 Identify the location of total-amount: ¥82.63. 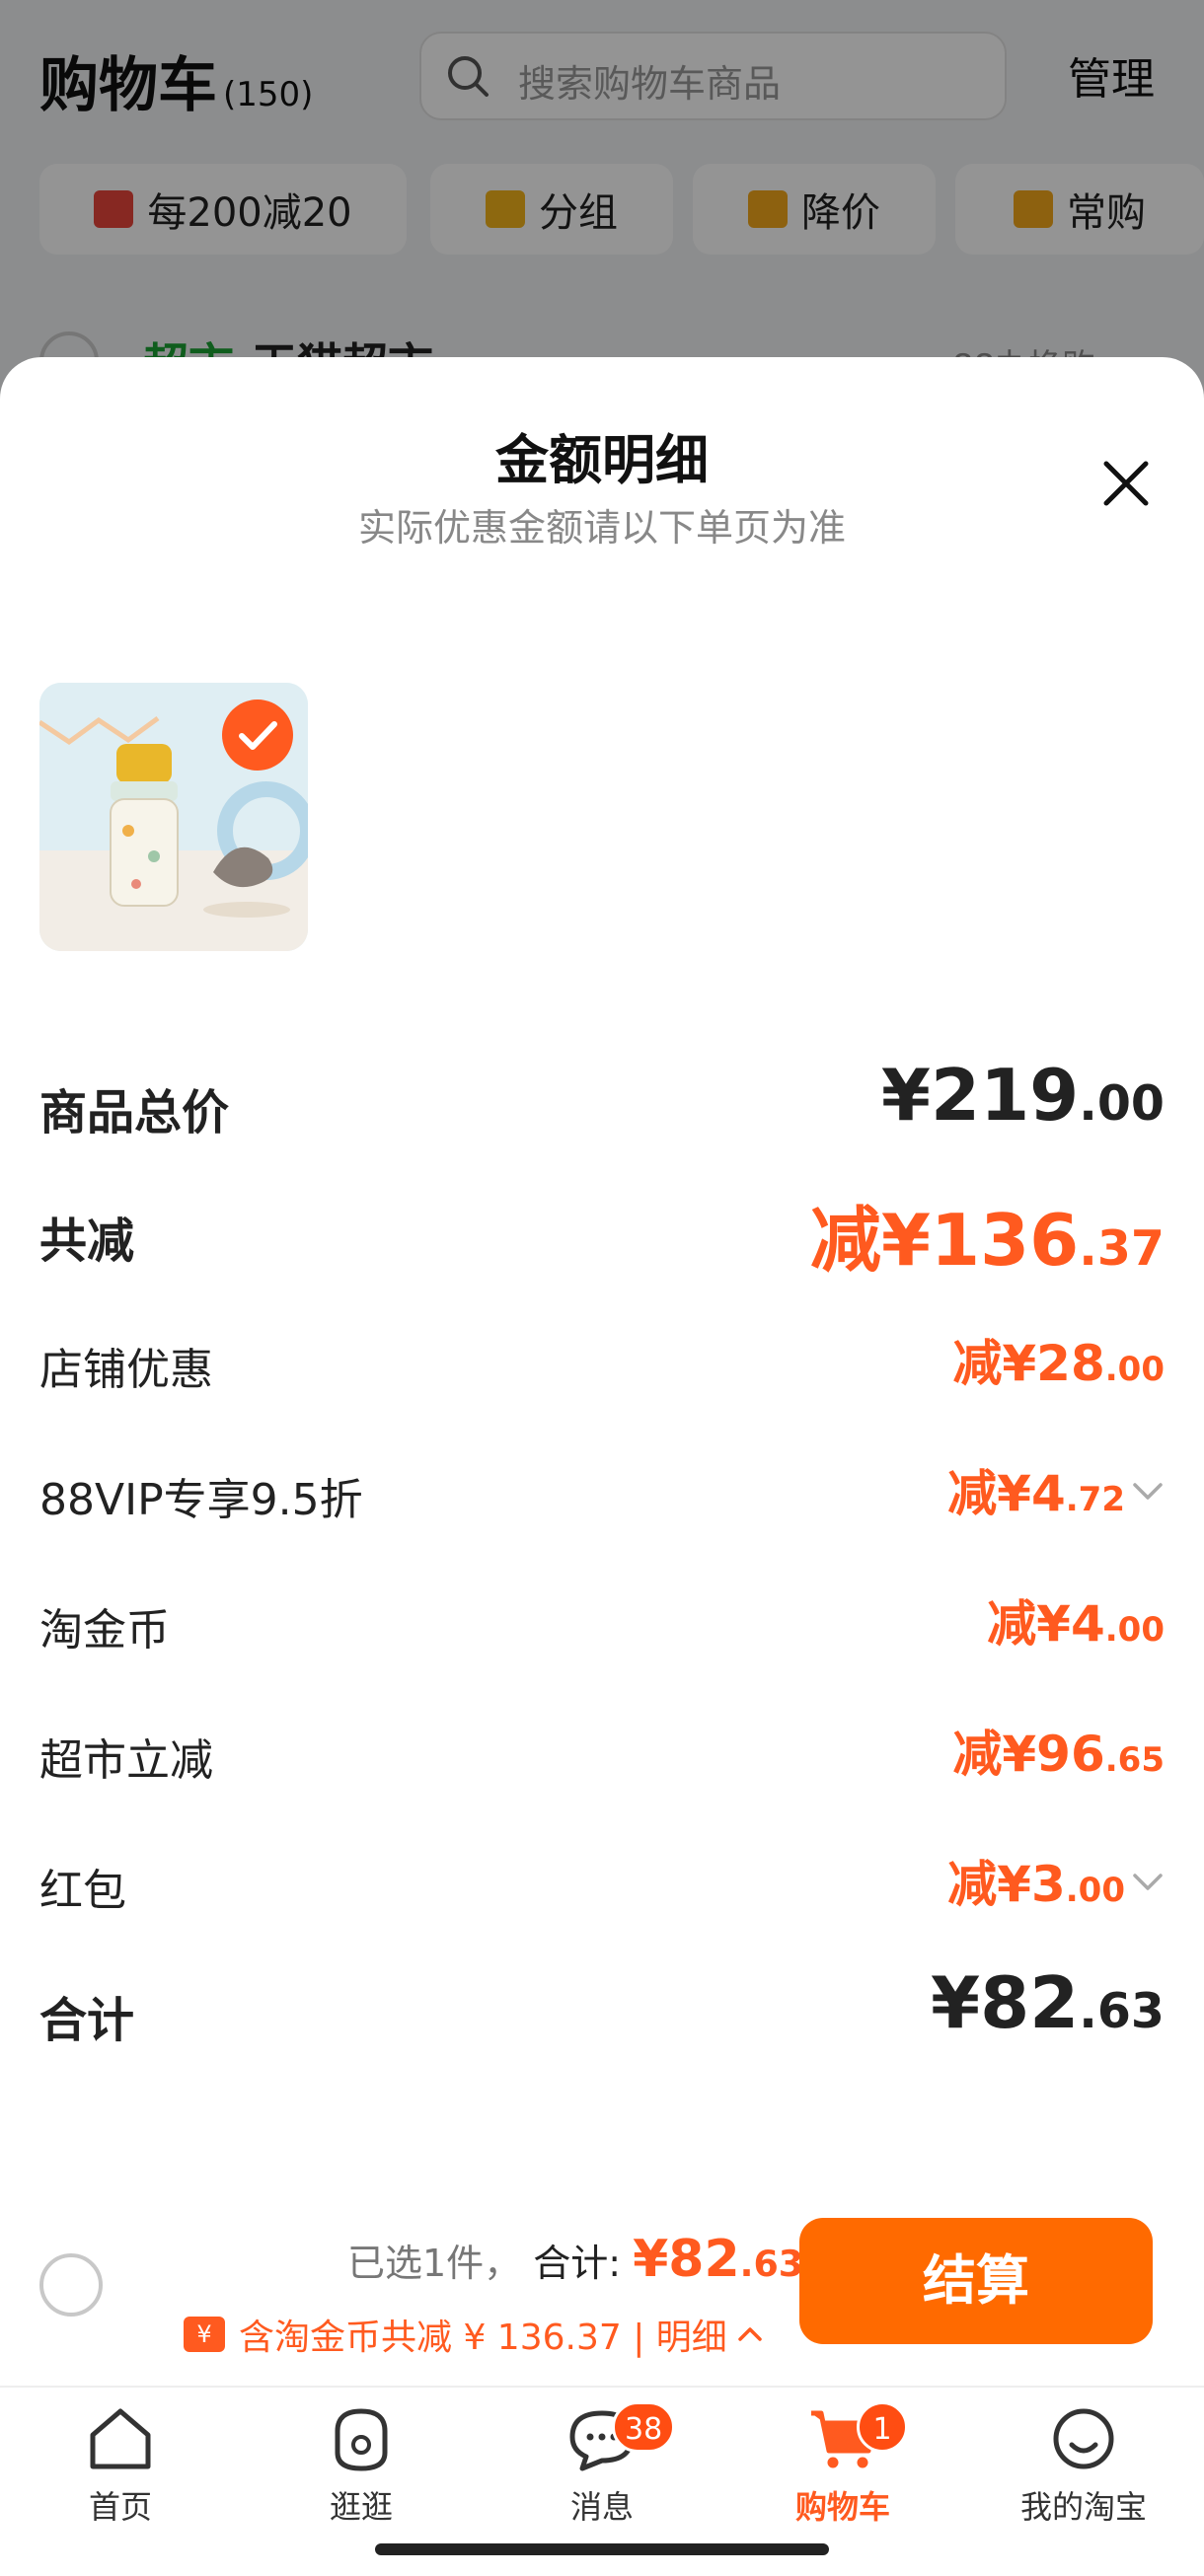
(718, 2259).